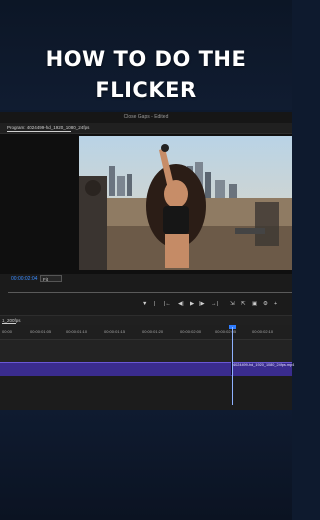 This screenshot has width=320, height=520. What do you see at coordinates (146, 320) in the screenshot?
I see `timeline-header: 1_200fps` at bounding box center [146, 320].